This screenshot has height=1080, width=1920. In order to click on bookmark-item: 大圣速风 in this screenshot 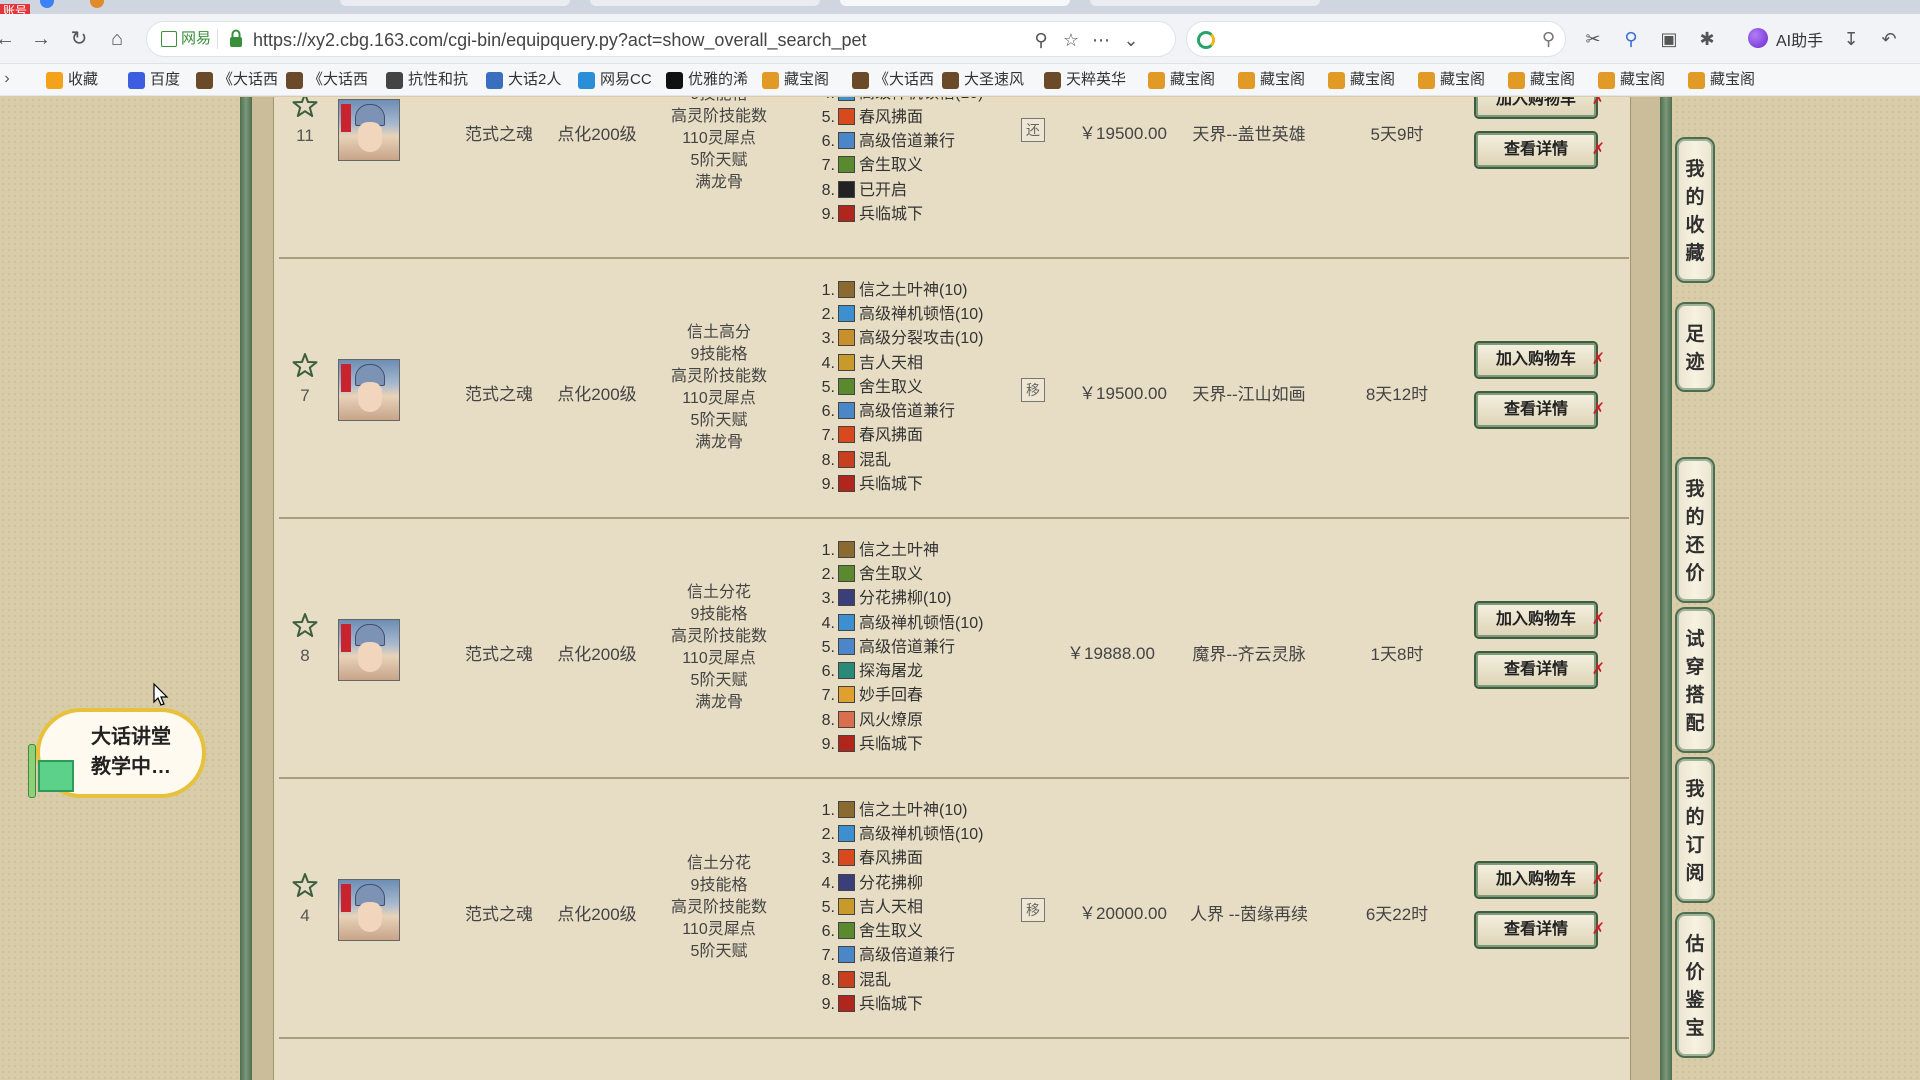, I will do `click(983, 80)`.